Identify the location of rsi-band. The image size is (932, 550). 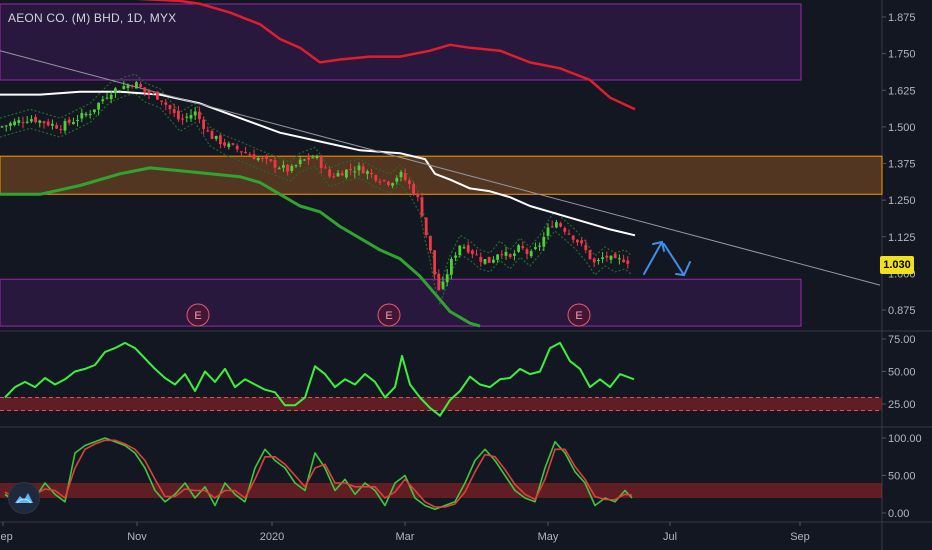
(441, 404).